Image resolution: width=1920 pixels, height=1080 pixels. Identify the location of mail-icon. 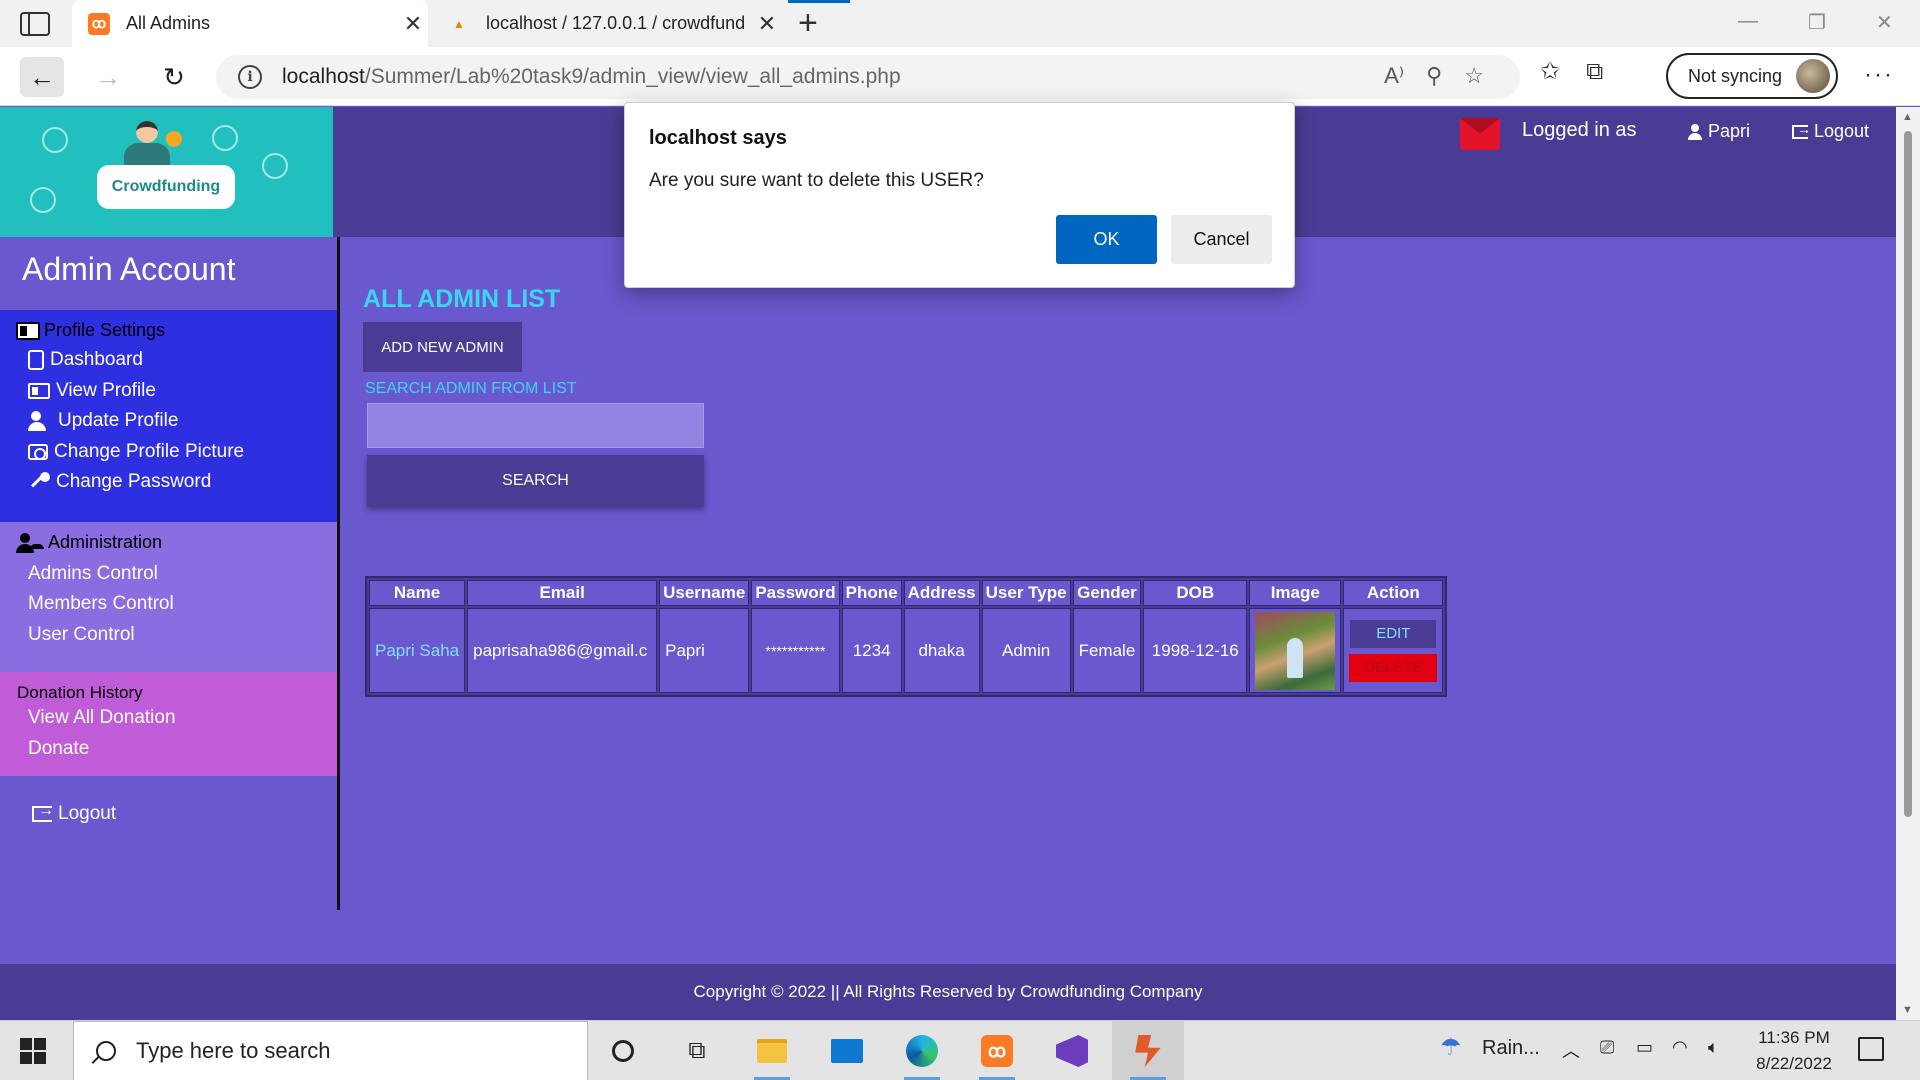
(1480, 134).